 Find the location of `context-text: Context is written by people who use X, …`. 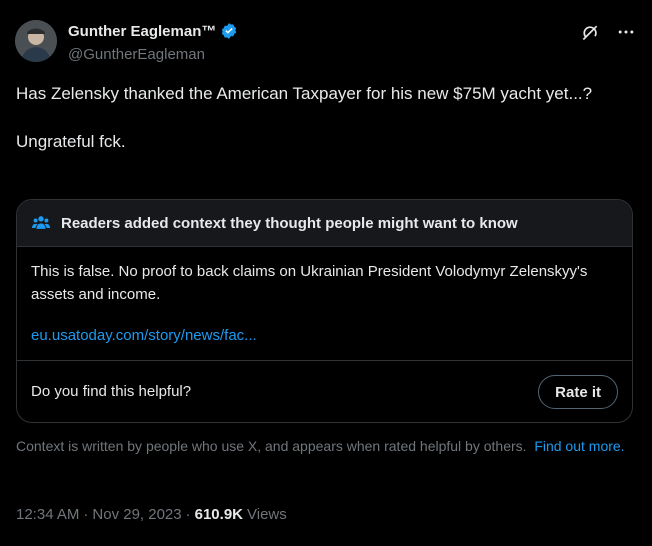

context-text: Context is written by people who use X, … is located at coordinates (271, 446).